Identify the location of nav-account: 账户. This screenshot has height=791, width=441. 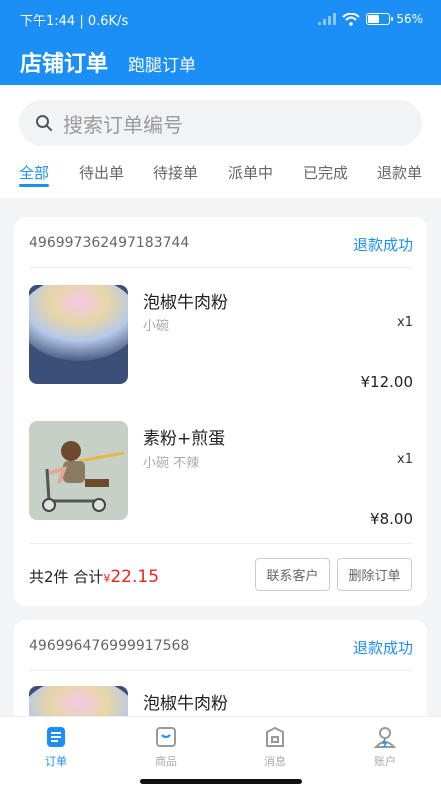
(385, 747).